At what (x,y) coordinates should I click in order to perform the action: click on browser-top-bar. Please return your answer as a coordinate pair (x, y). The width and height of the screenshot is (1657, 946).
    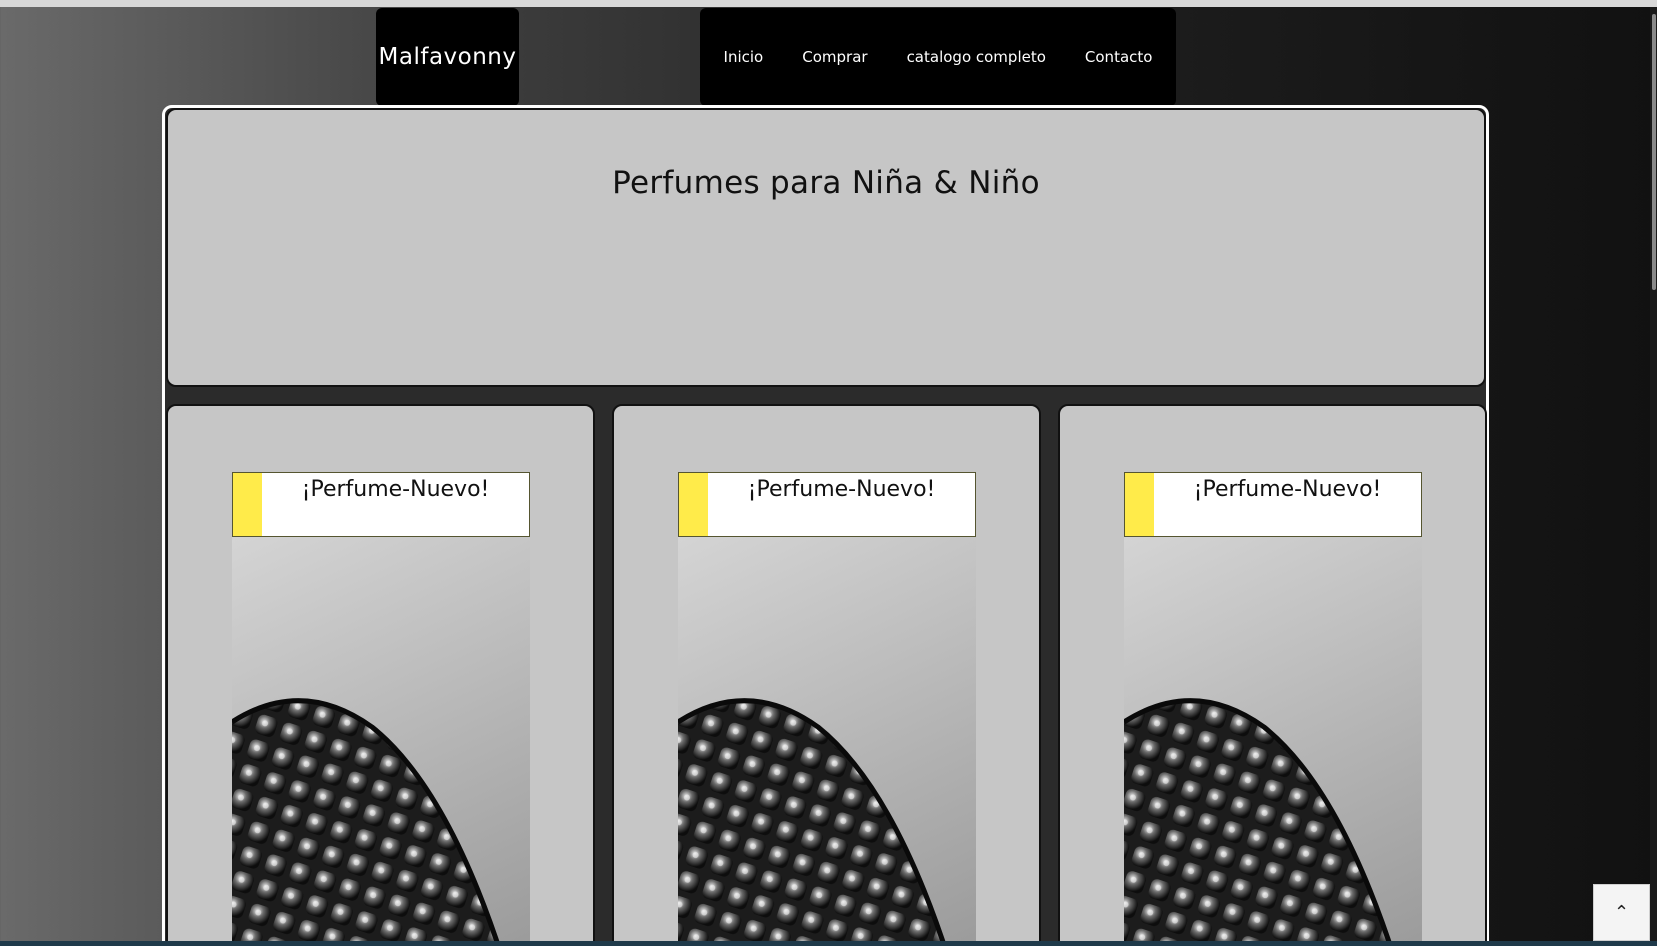
    Looking at the image, I should click on (828, 3).